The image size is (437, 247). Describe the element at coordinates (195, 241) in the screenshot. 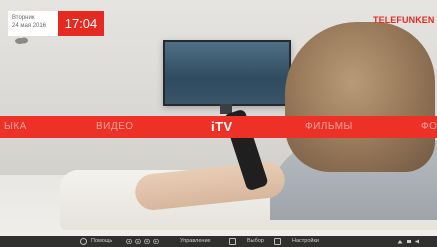

I see `hint-control: Управление` at that location.